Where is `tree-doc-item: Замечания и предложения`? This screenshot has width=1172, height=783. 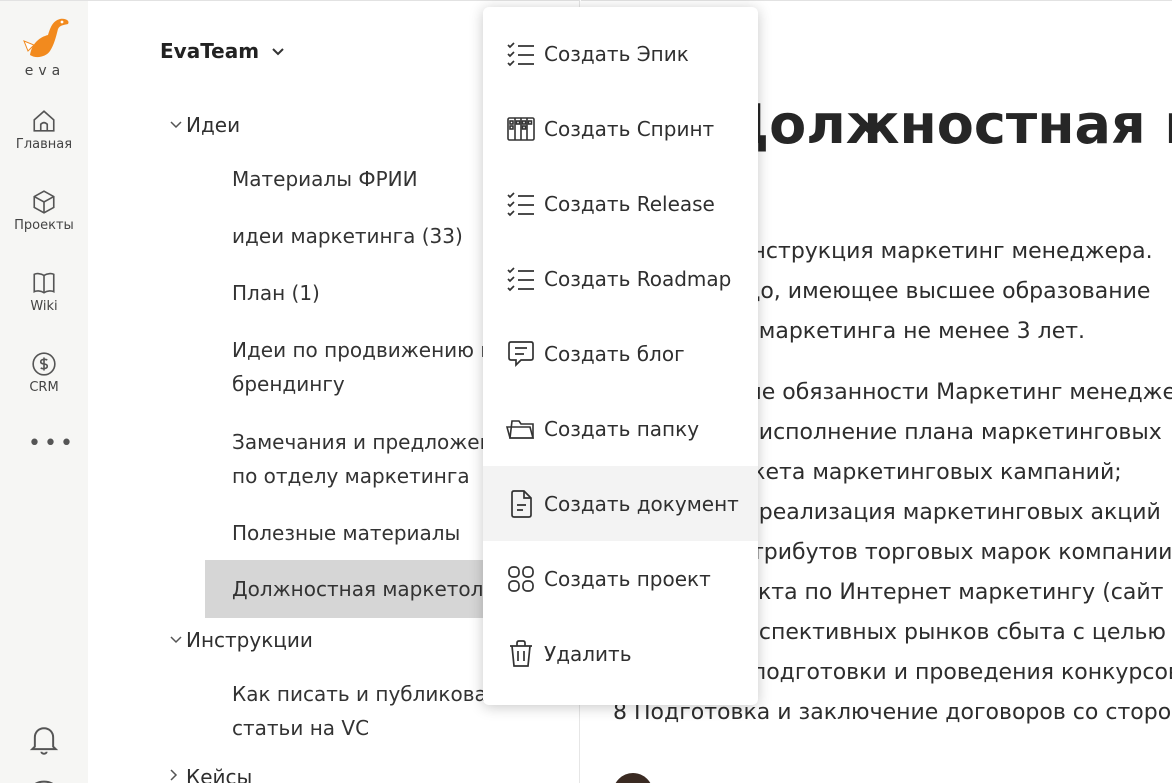 tree-doc-item: Замечания и предложения is located at coordinates (375, 442).